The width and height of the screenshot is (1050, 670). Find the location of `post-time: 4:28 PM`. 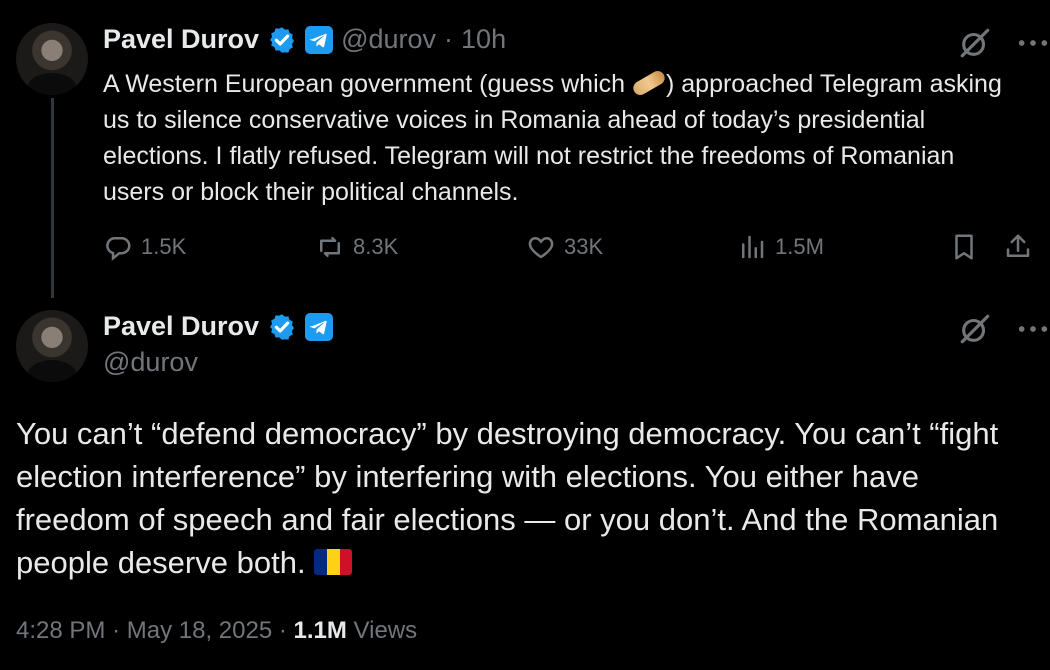

post-time: 4:28 PM is located at coordinates (60, 630).